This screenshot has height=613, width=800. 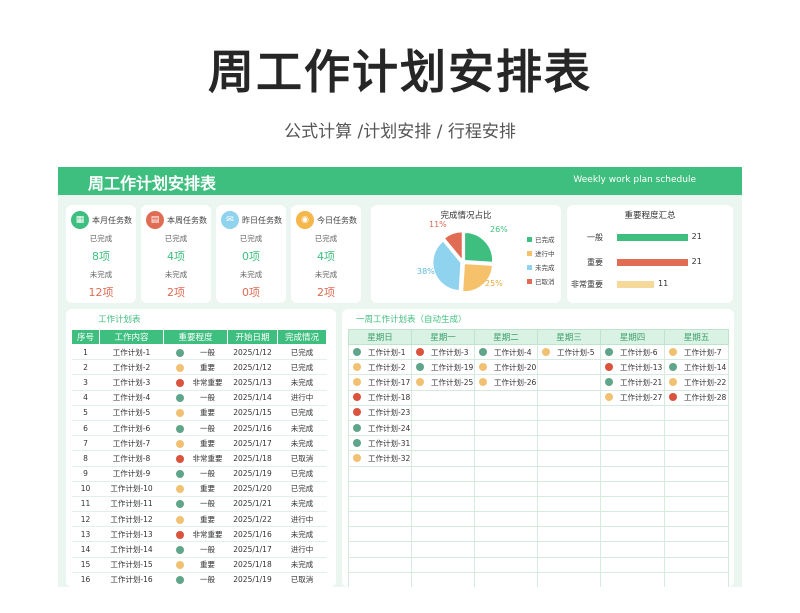 What do you see at coordinates (632, 337) in the screenshot?
I see `week-header-thu: 星期四` at bounding box center [632, 337].